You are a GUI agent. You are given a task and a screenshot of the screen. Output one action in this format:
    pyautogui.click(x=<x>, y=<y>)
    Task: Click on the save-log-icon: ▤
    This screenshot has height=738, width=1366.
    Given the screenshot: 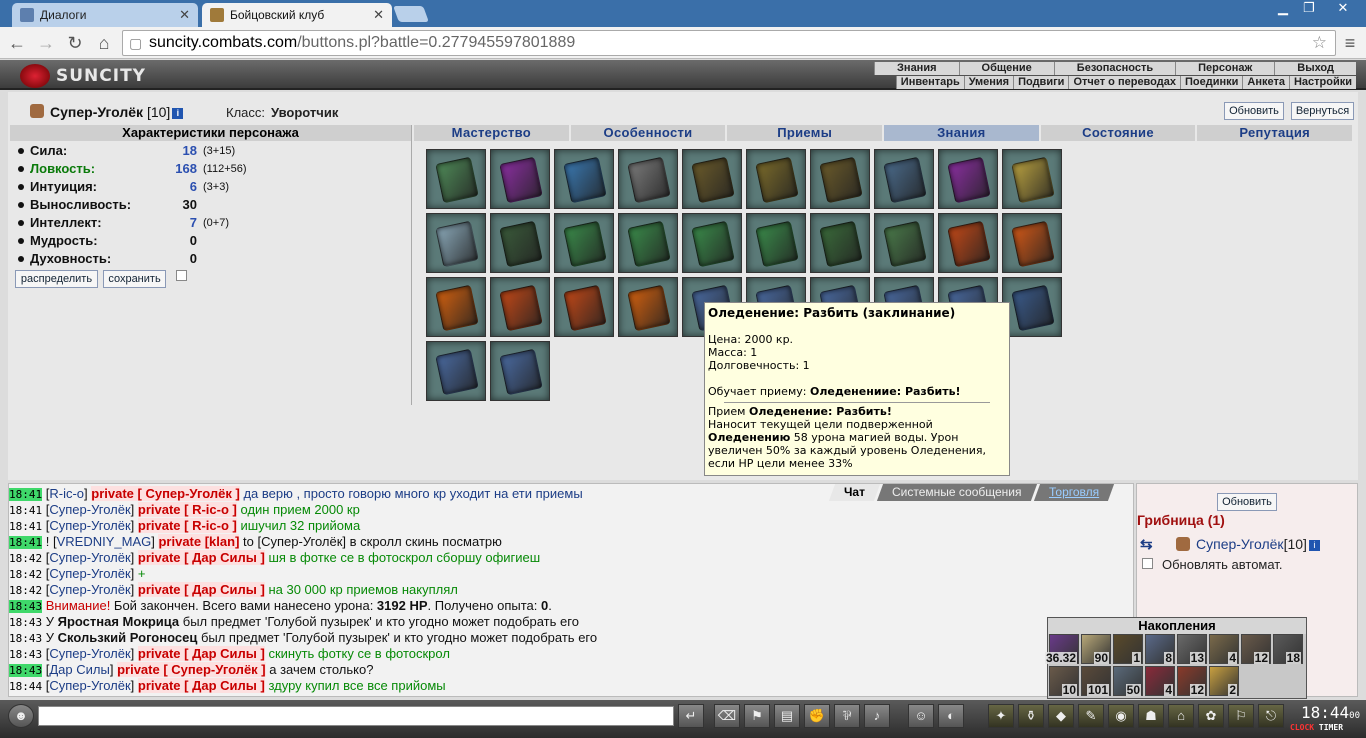 What is the action you would take?
    pyautogui.click(x=787, y=716)
    